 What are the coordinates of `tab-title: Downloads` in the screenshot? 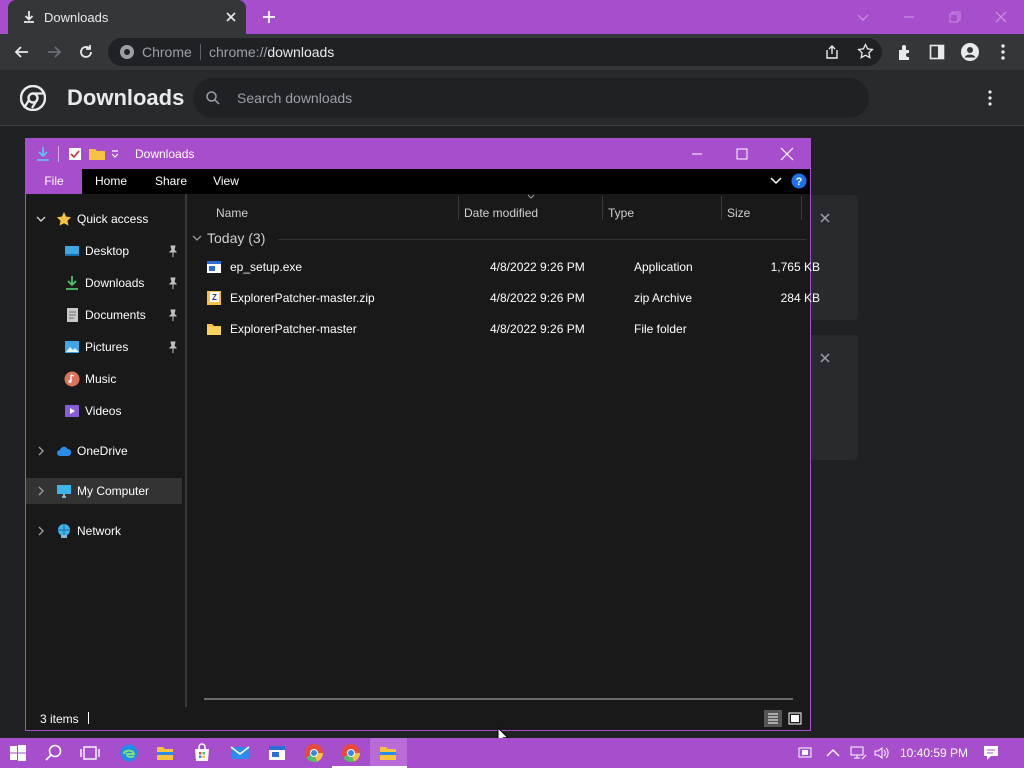 It's located at (76, 17).